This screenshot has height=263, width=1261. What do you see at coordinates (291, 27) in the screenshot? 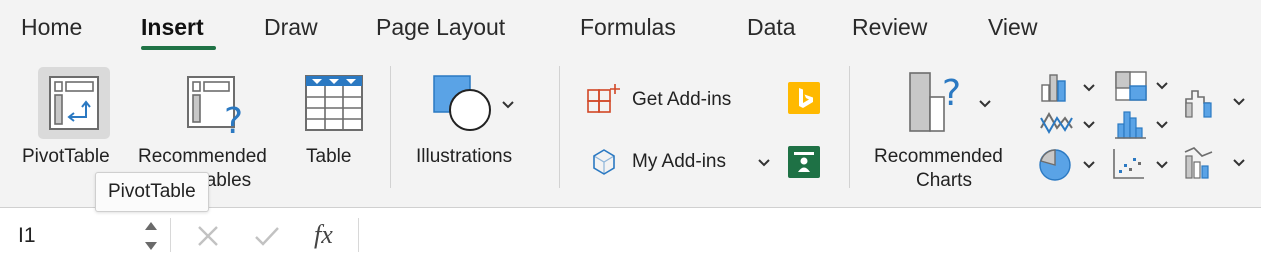
I see `tab-draw: Draw` at bounding box center [291, 27].